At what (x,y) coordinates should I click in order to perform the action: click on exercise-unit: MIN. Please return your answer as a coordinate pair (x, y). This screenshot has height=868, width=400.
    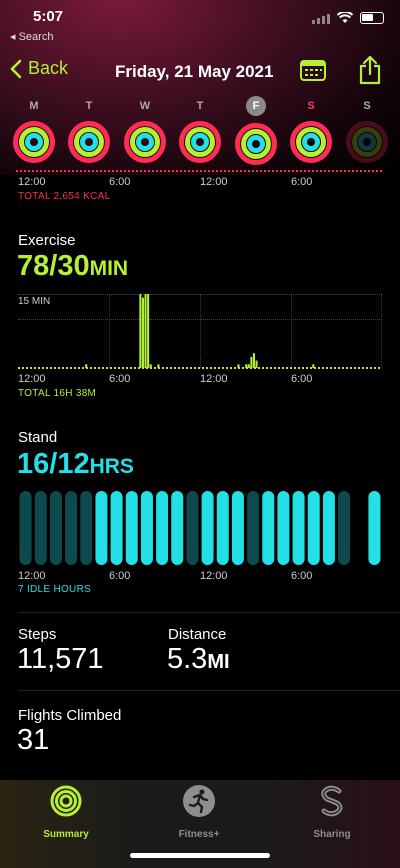
    Looking at the image, I should click on (109, 268).